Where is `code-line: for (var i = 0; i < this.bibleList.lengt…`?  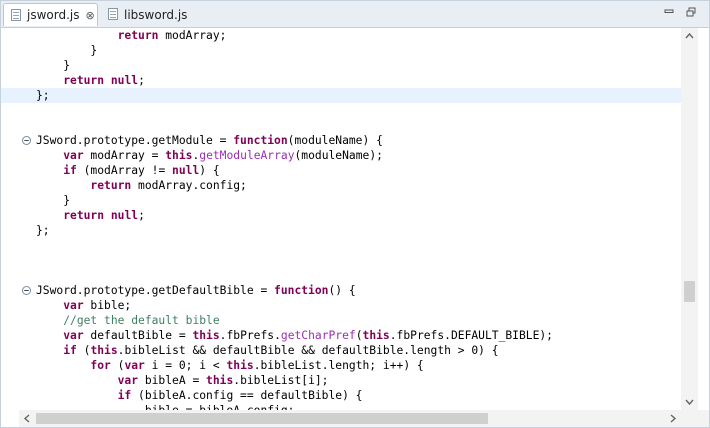
code-line: for (var i = 0; i < this.bibleList.lengt… is located at coordinates (341, 365).